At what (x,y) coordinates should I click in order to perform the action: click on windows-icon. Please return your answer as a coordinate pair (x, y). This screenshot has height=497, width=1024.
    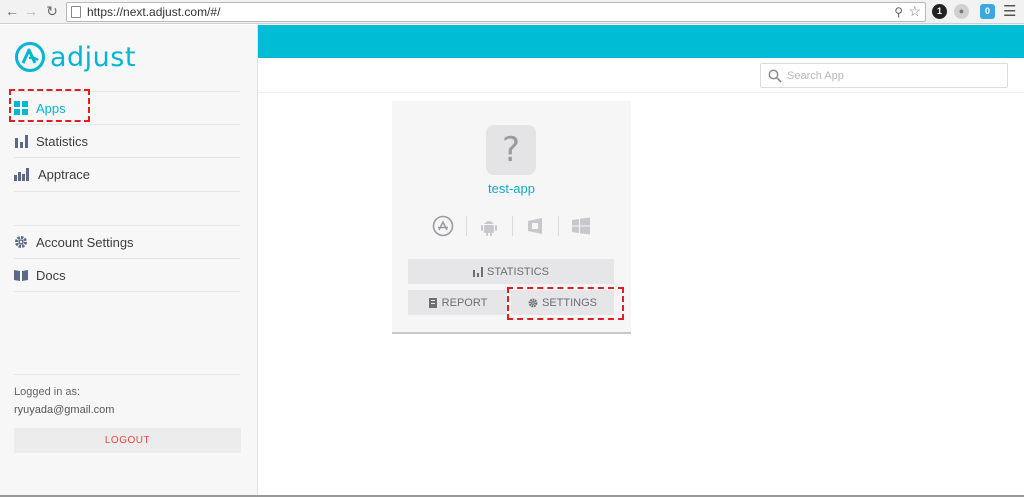
    Looking at the image, I should click on (581, 226).